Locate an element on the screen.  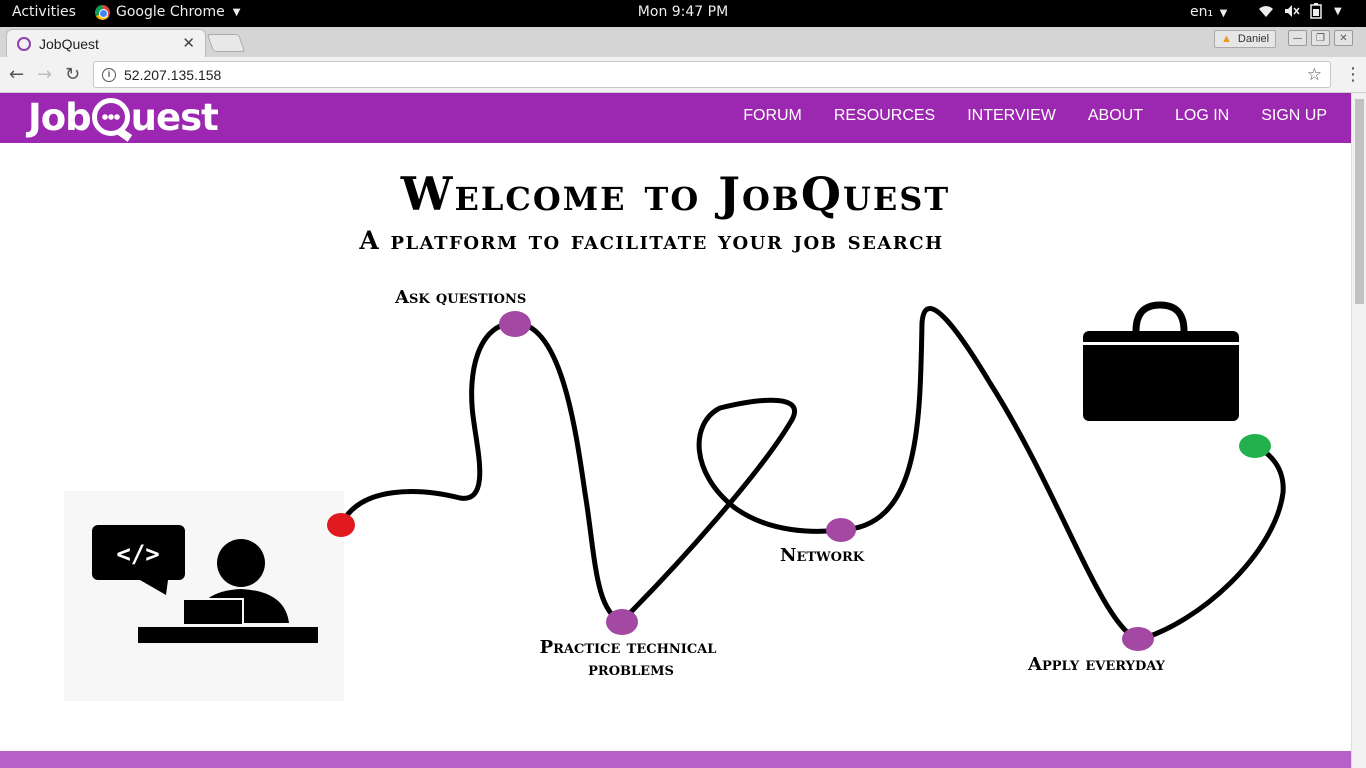
app-name: Google Chrome is located at coordinates (170, 12).